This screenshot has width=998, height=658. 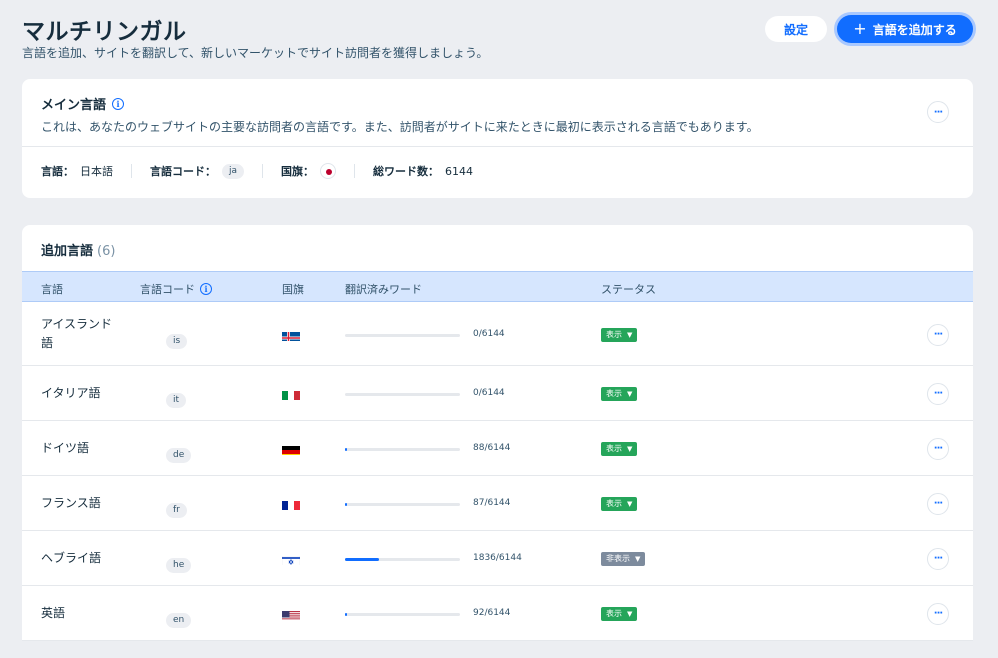 I want to click on code-value: ja, so click(x=233, y=171).